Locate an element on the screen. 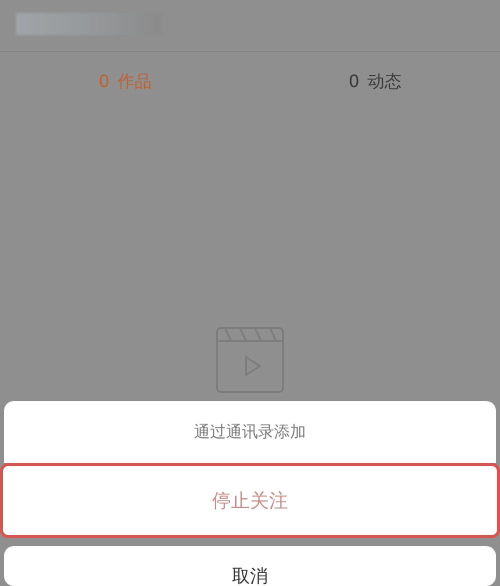 The height and width of the screenshot is (586, 500). cancel-button: 取消 is located at coordinates (250, 566).